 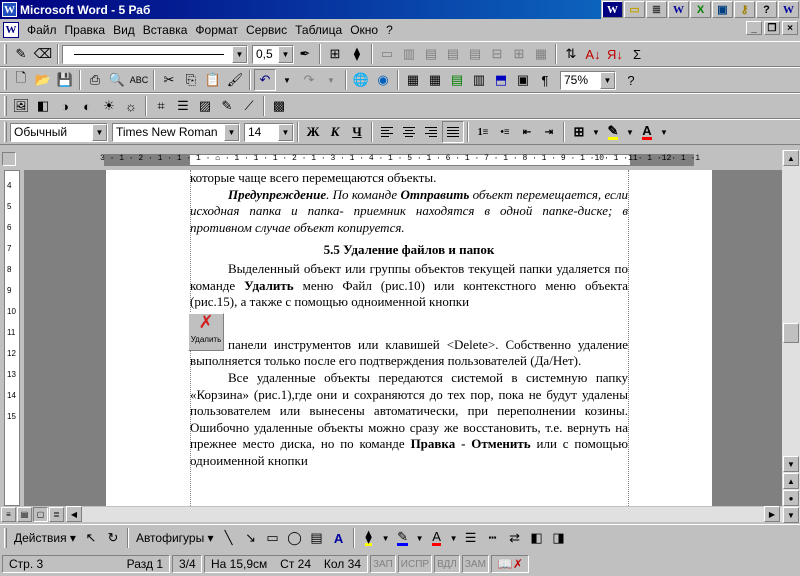 I want to click on copy-icon: ⎘, so click(x=191, y=80).